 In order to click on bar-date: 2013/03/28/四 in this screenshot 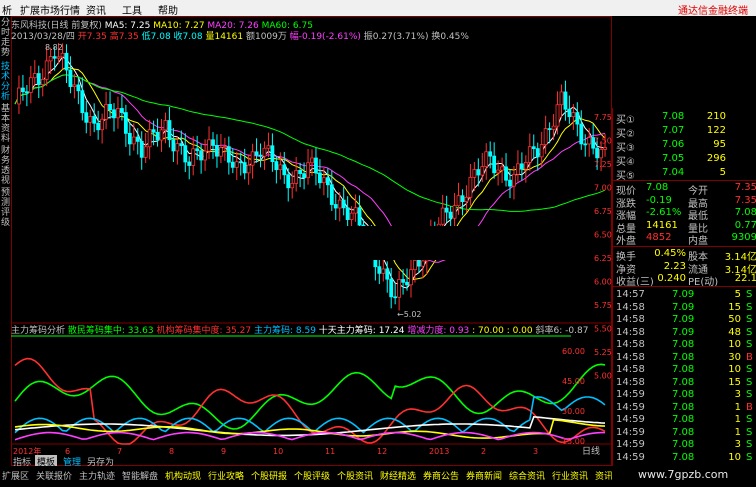, I will do `click(43, 37)`.